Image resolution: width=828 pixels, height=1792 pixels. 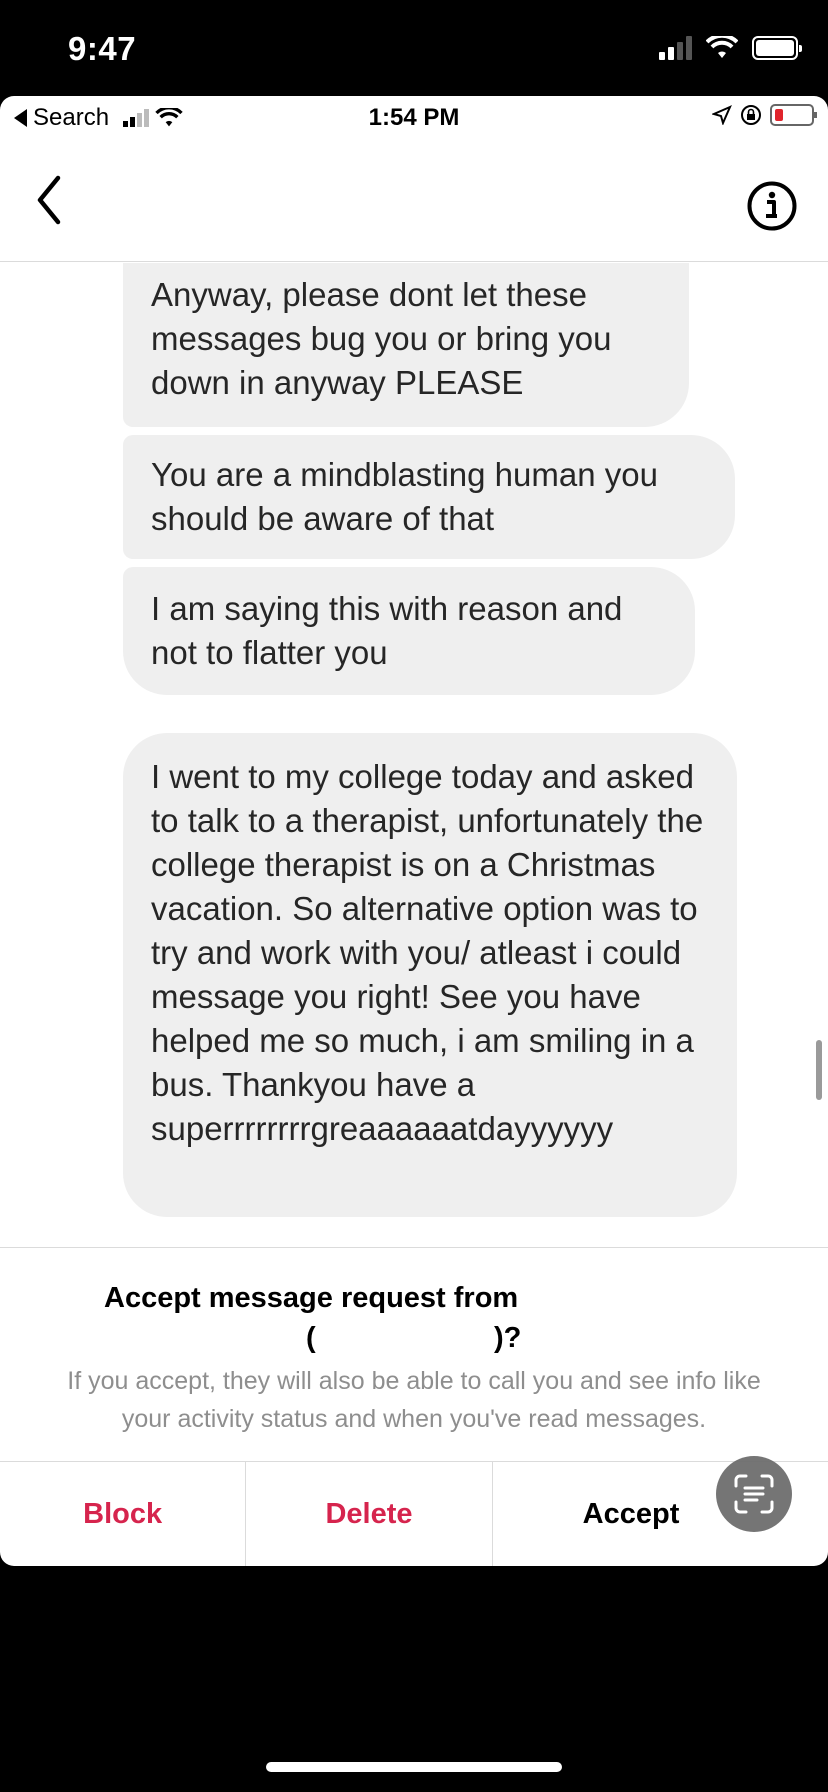 I want to click on scan-text-icon, so click(x=754, y=1494).